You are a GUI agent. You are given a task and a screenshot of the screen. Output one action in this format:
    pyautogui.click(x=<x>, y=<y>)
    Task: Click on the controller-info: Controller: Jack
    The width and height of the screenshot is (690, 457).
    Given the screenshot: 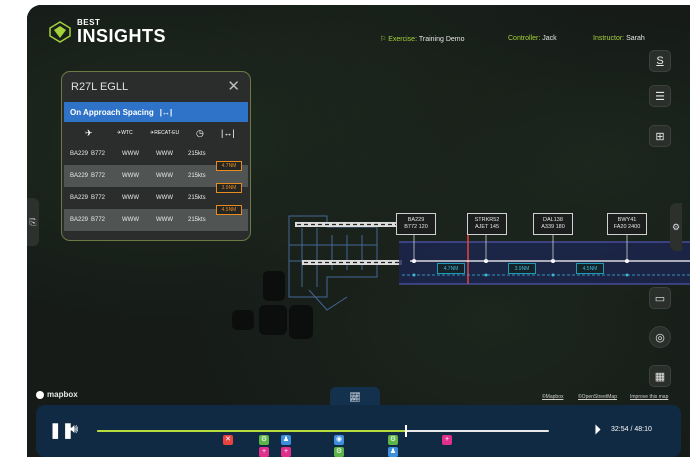 What is the action you would take?
    pyautogui.click(x=532, y=38)
    